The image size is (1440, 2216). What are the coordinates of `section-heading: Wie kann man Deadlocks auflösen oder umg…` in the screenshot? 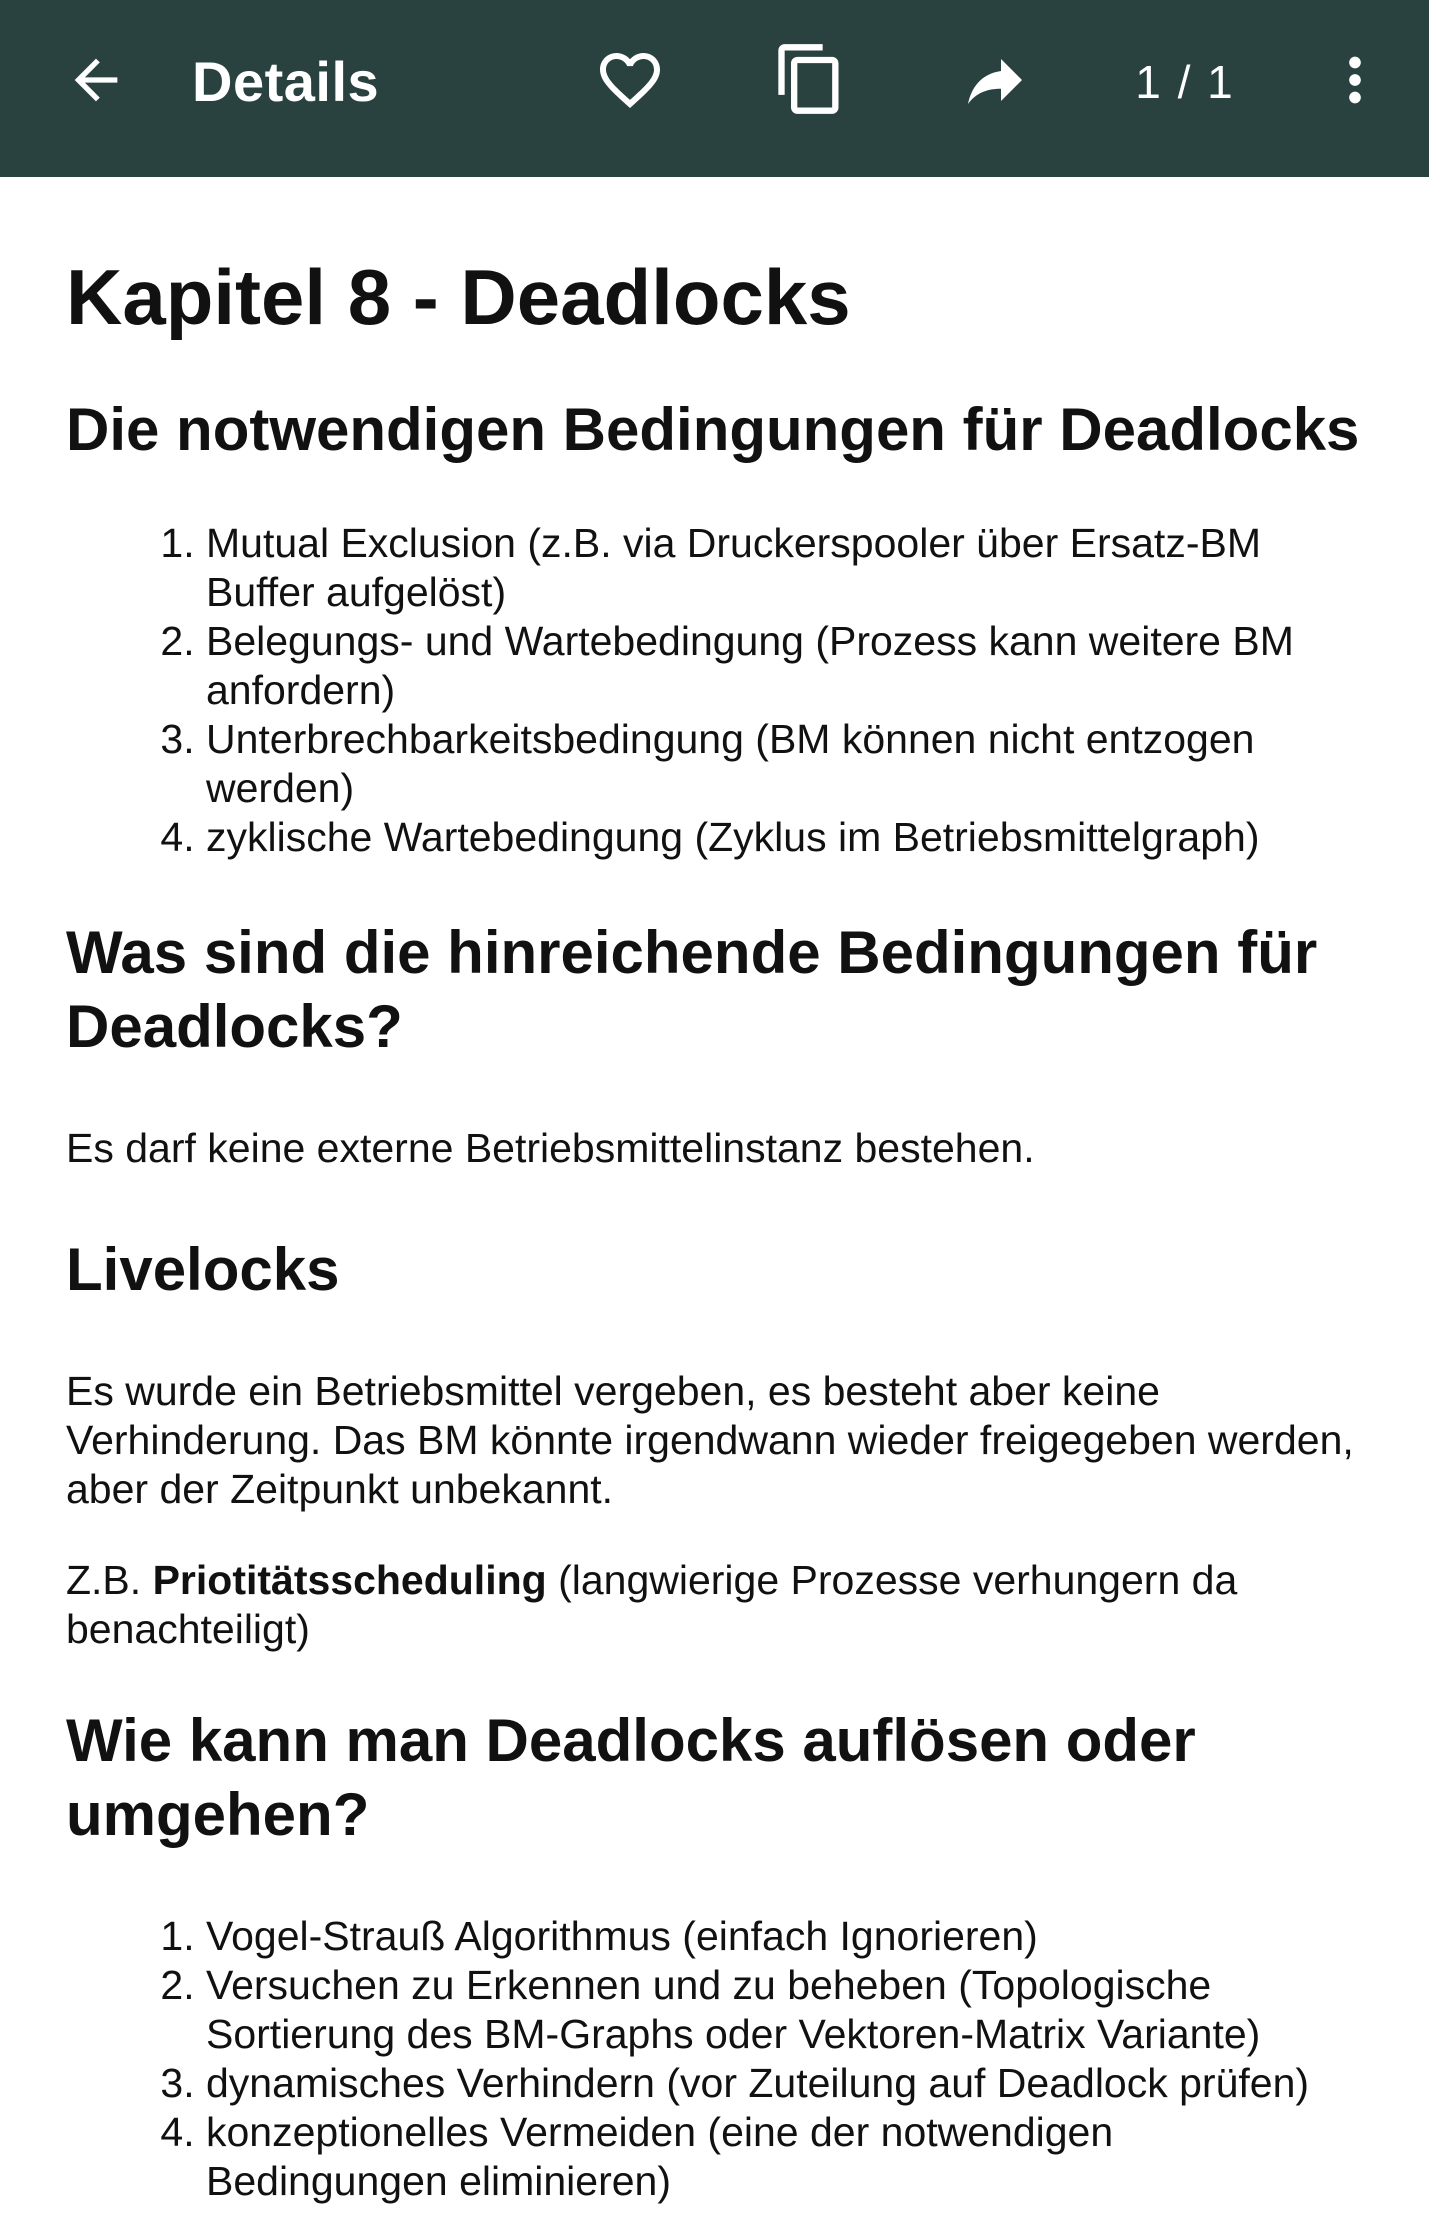 It's located at (631, 1777).